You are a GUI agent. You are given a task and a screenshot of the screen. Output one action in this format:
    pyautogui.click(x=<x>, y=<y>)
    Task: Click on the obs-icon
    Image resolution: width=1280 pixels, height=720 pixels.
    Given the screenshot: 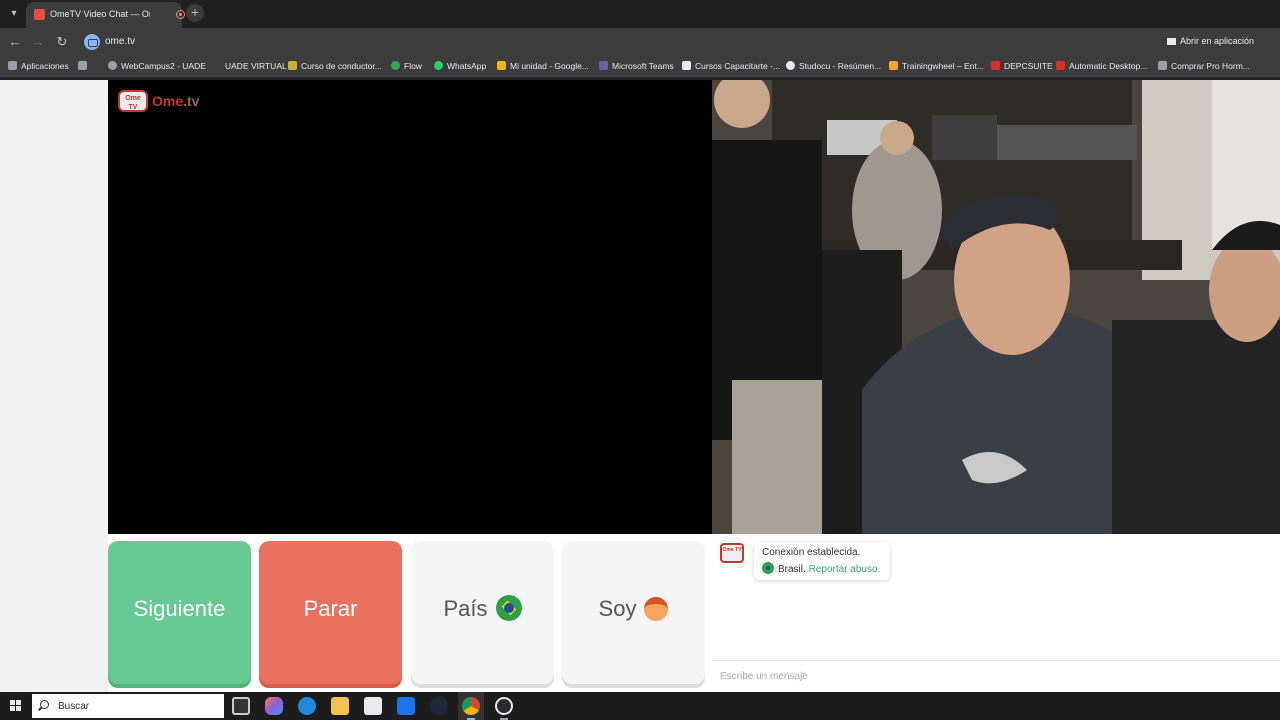 What is the action you would take?
    pyautogui.click(x=504, y=706)
    